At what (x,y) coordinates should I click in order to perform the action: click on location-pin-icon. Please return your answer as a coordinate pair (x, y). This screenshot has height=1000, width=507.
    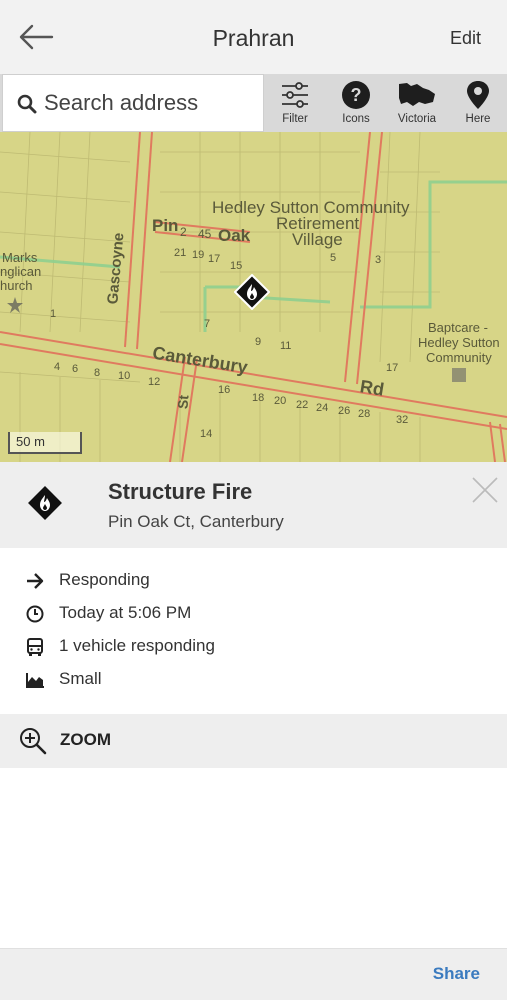
    Looking at the image, I should click on (478, 95).